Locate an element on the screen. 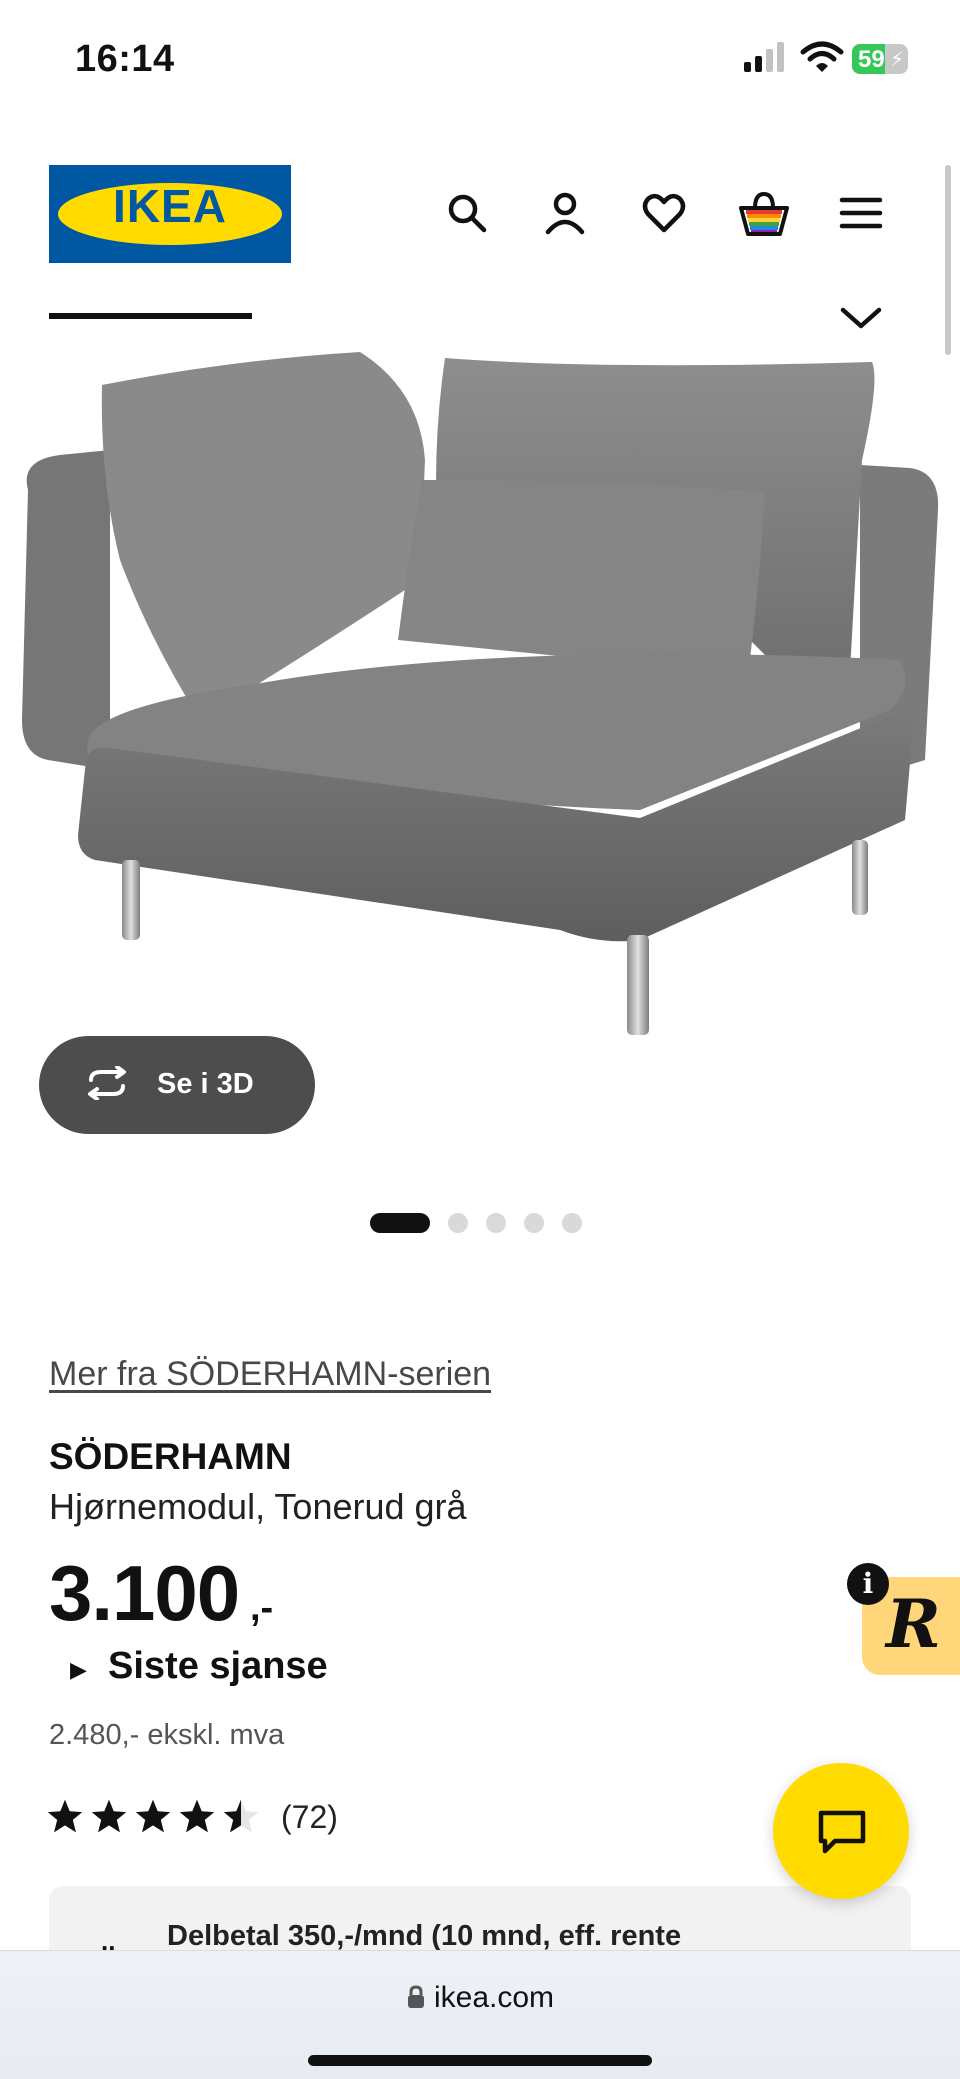 The width and height of the screenshot is (960, 2079). chat-icon is located at coordinates (842, 1832).